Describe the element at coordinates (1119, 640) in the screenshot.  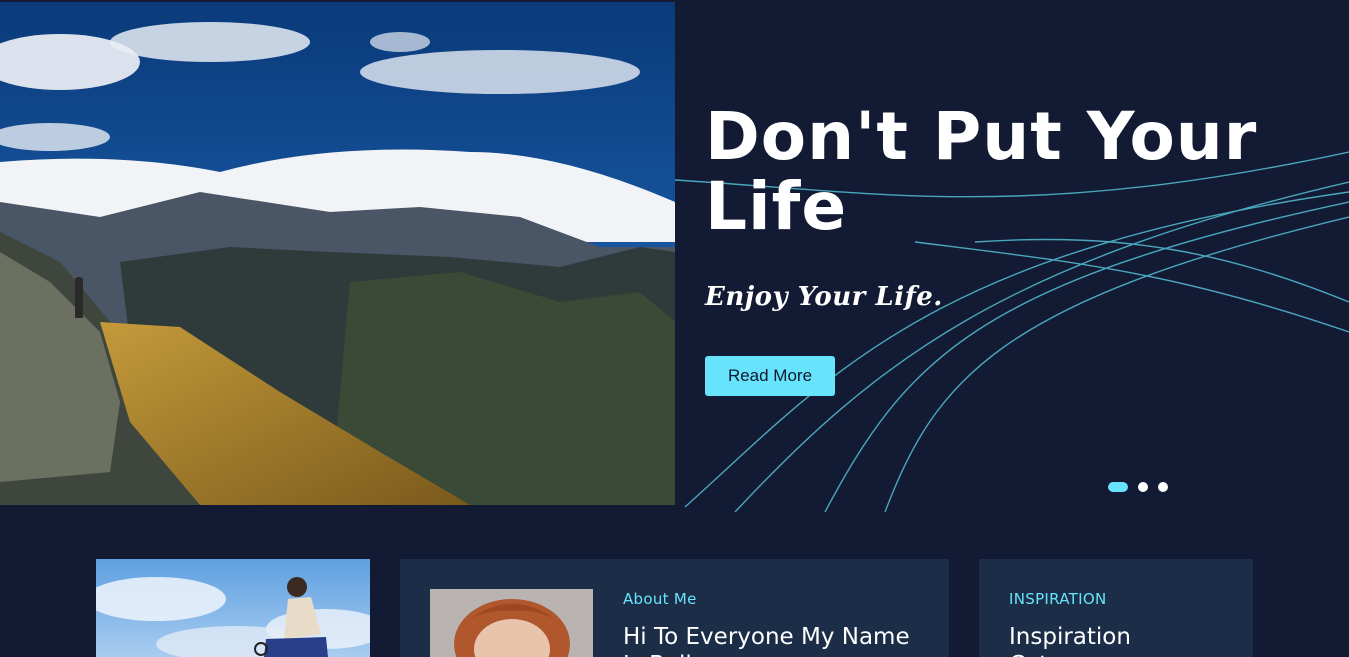
I see `inspiration-heading: Inspiration Category` at that location.